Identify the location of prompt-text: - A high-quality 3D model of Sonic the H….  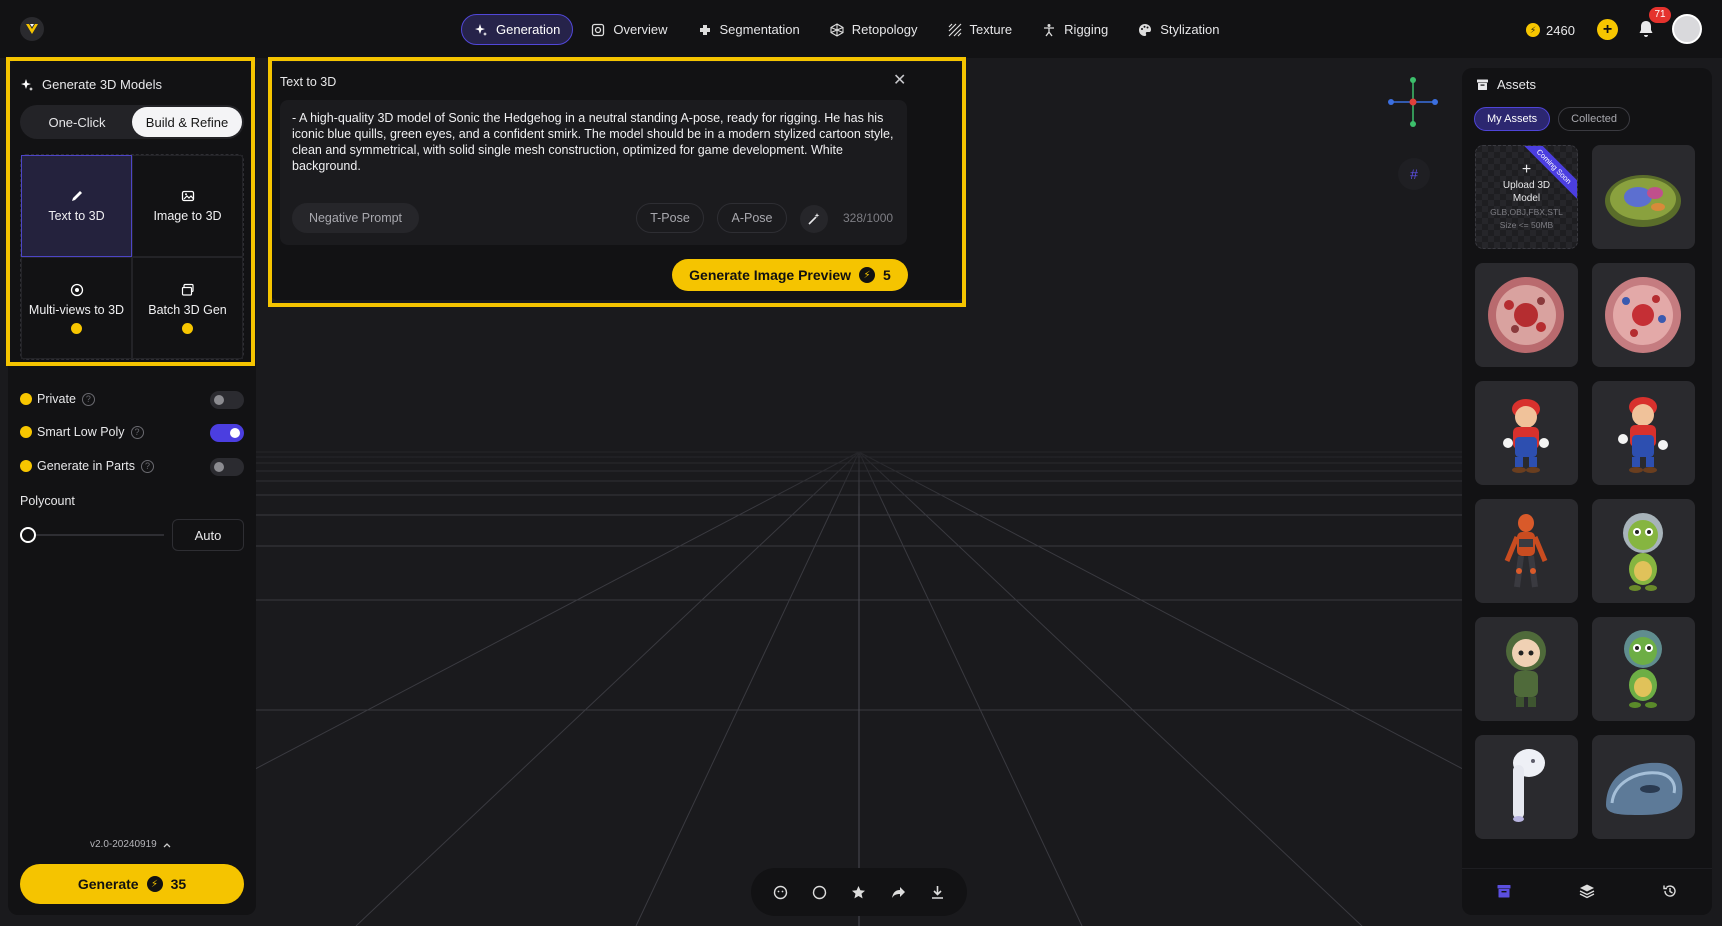
(594, 142).